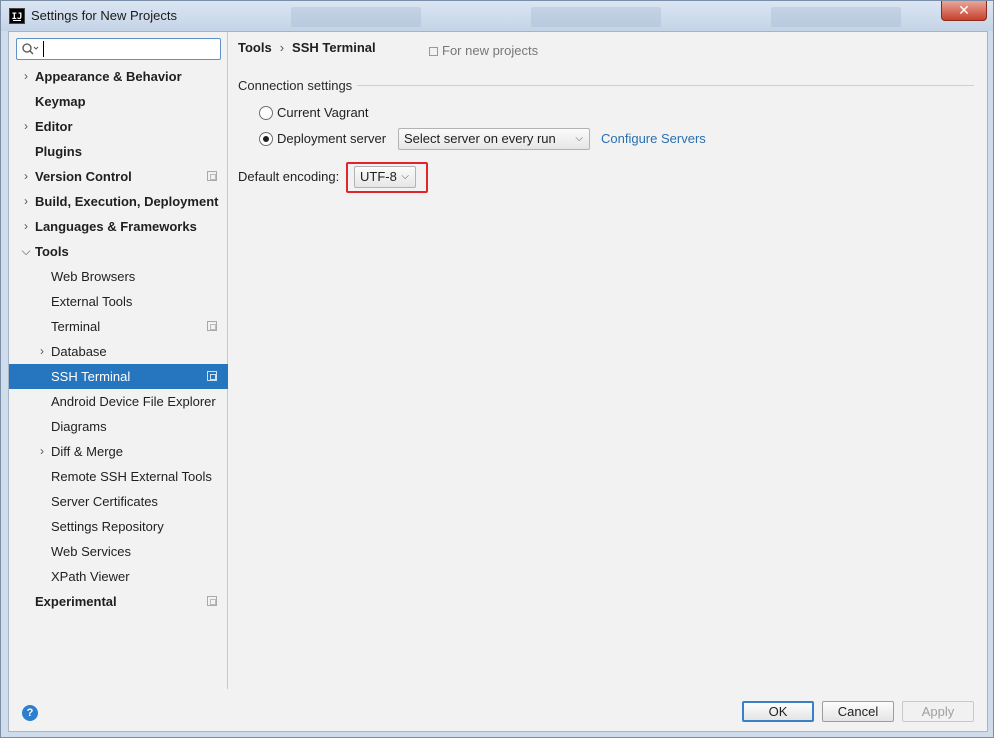 Image resolution: width=994 pixels, height=738 pixels. What do you see at coordinates (91, 551) in the screenshot?
I see `sidebar-item-label: Web Services` at bounding box center [91, 551].